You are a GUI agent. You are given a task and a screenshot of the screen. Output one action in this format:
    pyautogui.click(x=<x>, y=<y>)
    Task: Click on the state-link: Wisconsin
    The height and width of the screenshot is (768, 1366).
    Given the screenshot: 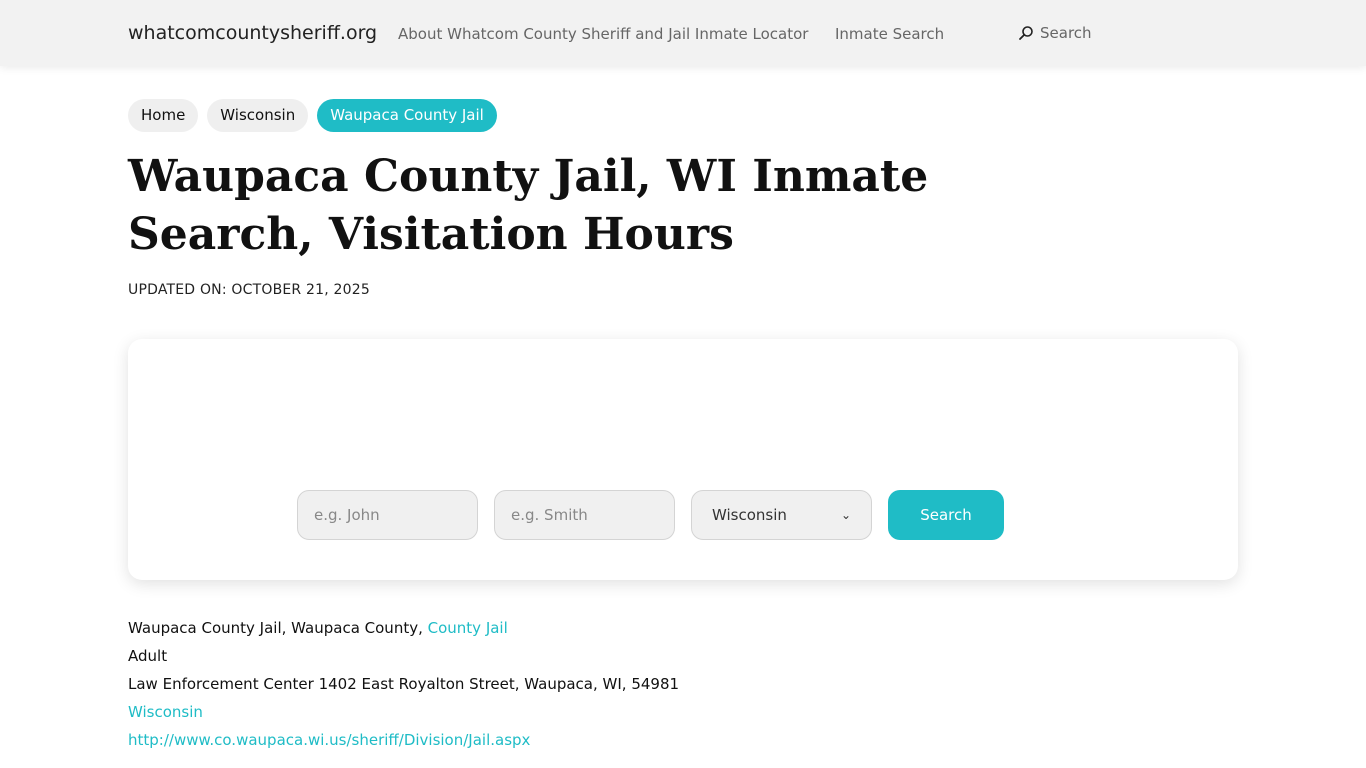 What is the action you would take?
    pyautogui.click(x=165, y=712)
    